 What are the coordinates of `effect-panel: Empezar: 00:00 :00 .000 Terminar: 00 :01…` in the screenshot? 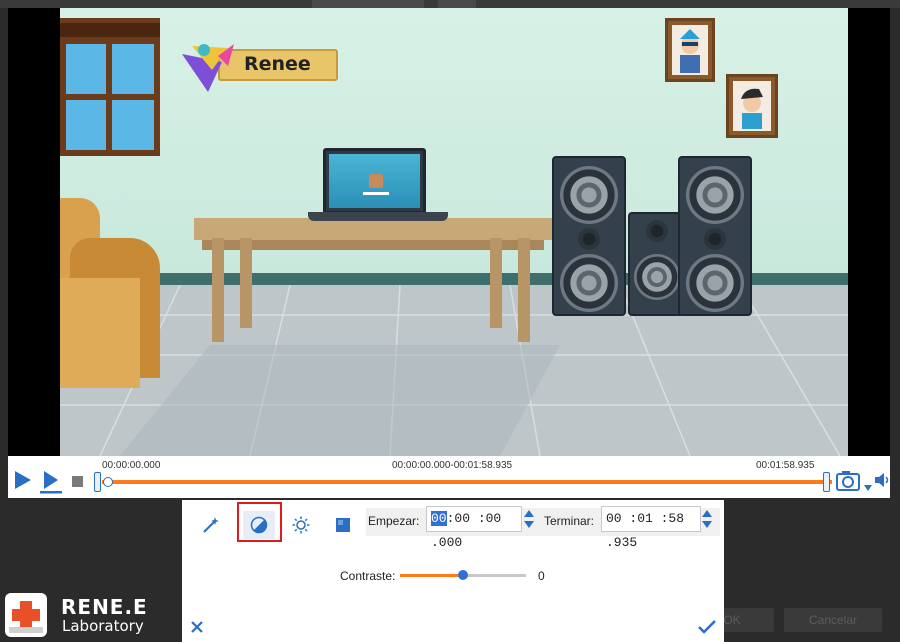 It's located at (453, 571).